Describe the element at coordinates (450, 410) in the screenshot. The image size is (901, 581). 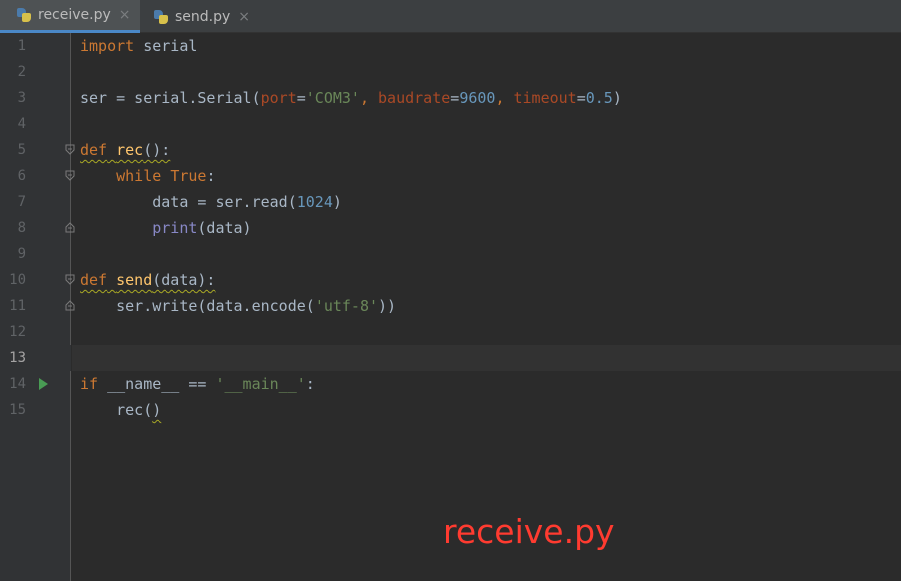
I see `code-line: 15 rec()` at that location.